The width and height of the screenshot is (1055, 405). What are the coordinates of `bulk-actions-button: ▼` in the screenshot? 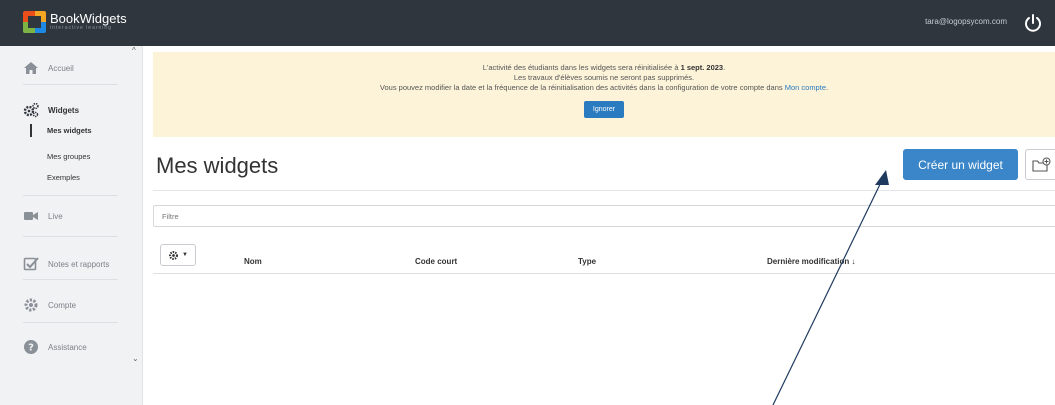 It's located at (178, 255).